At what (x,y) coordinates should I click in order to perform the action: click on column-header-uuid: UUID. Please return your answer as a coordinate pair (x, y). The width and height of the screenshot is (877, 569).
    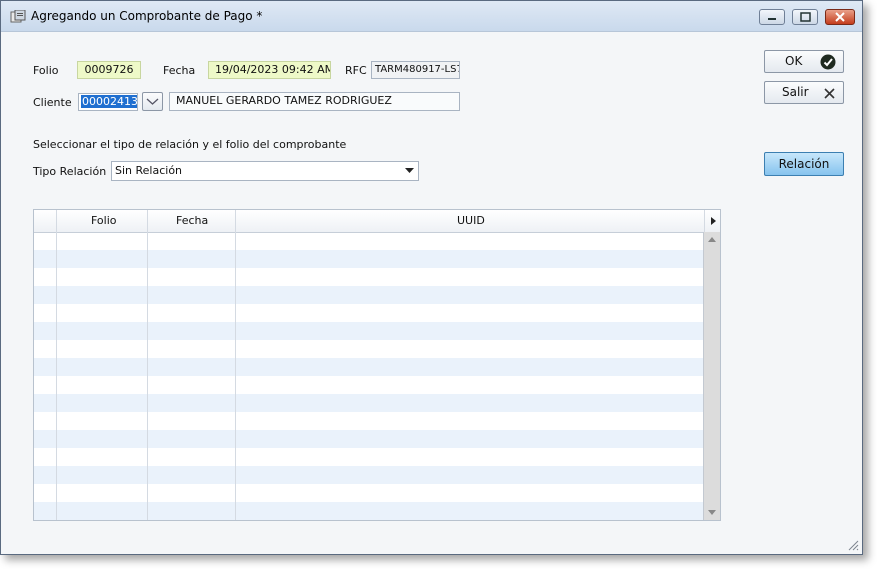
    Looking at the image, I should click on (471, 220).